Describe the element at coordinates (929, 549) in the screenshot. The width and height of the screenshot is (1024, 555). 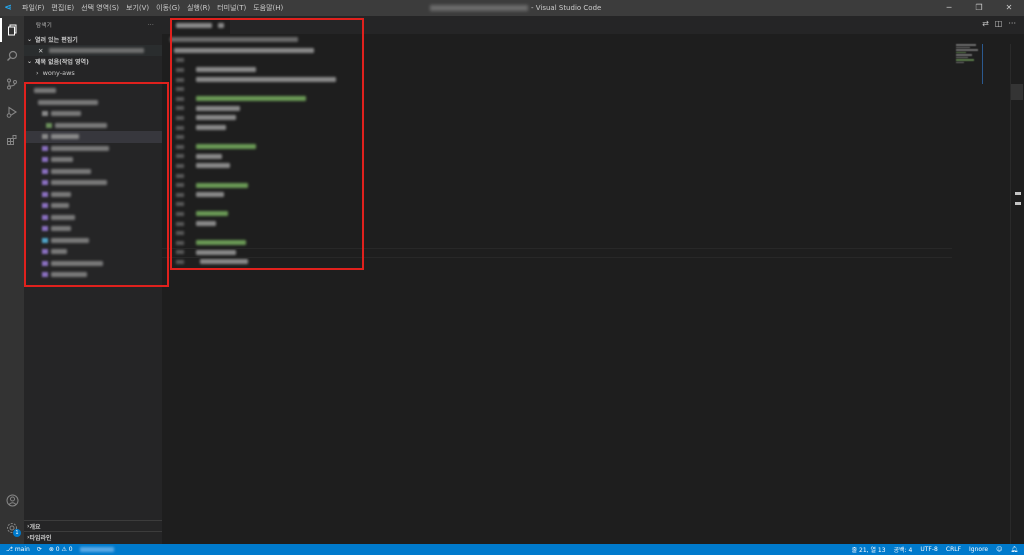
I see `encoding-status: UTF-8` at that location.